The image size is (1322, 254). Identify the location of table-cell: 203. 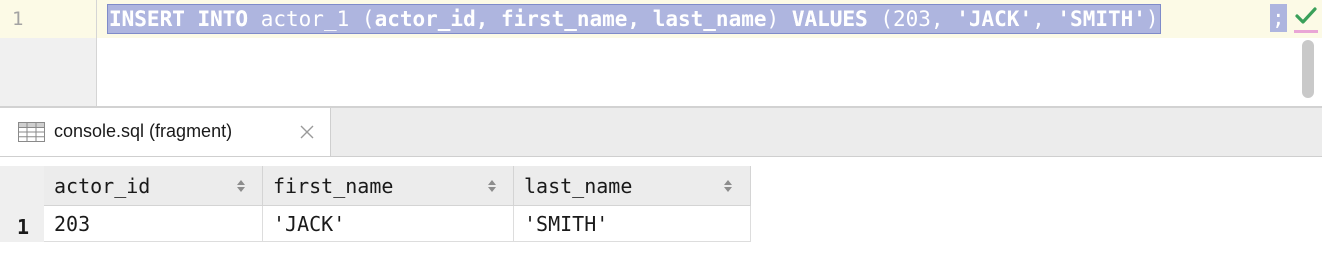
(153, 224).